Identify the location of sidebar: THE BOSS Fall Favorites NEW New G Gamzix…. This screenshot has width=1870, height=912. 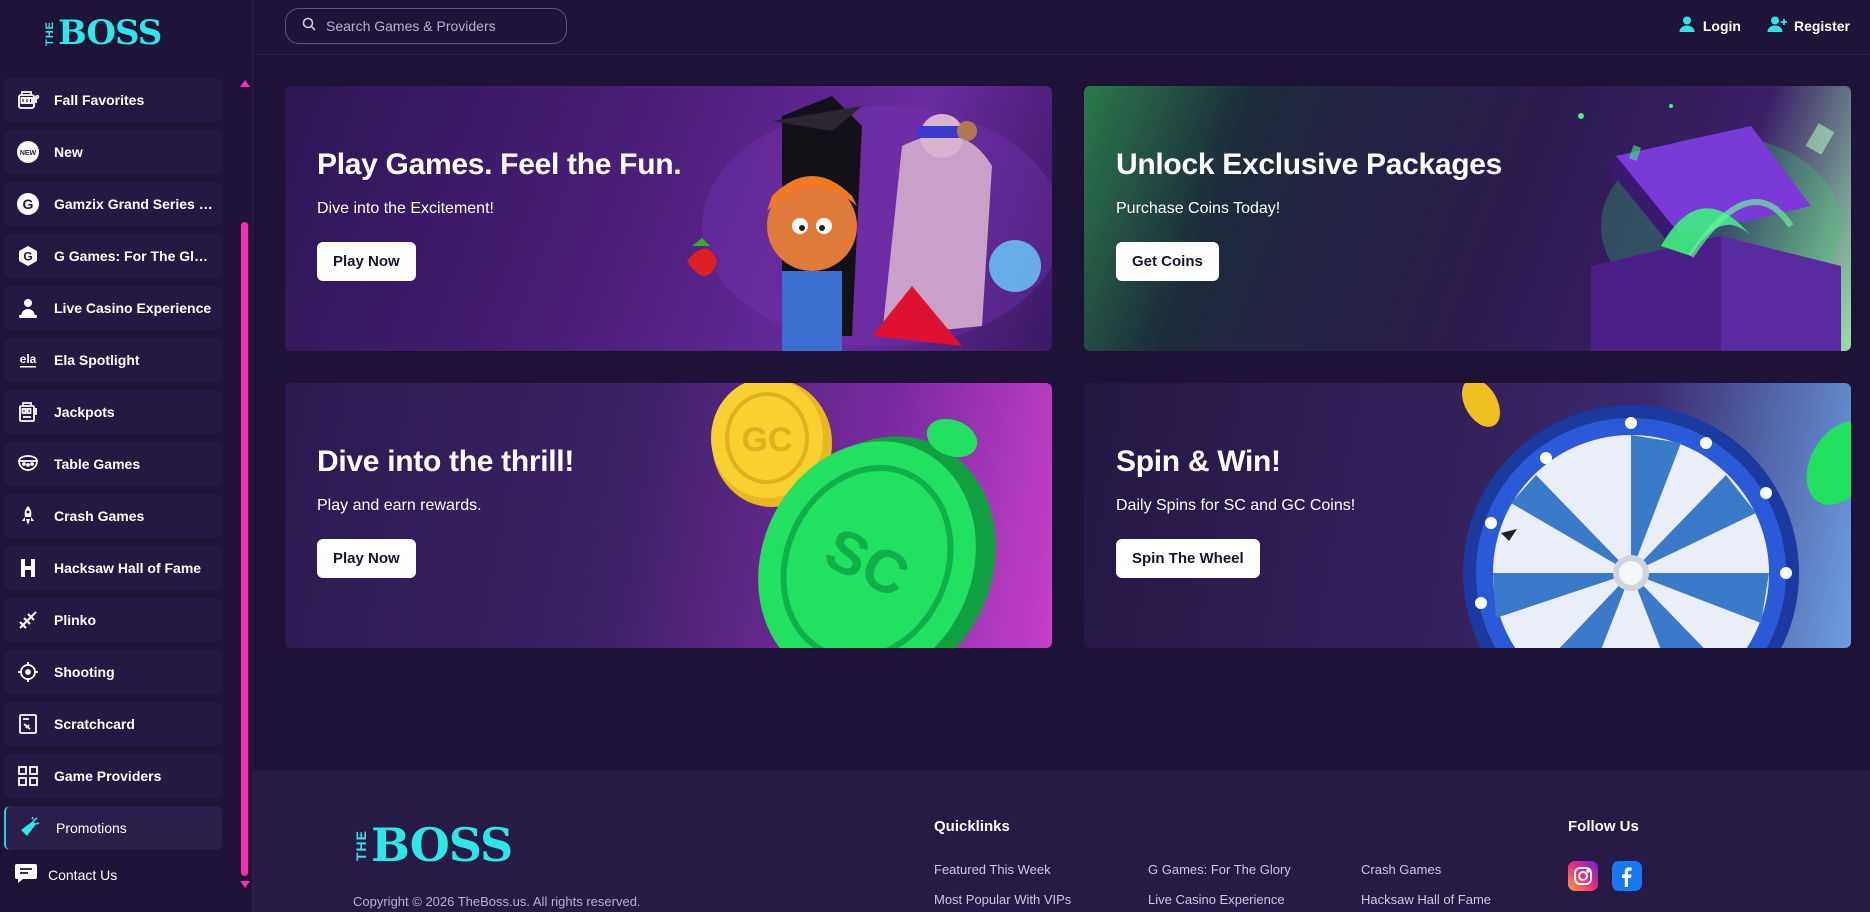
(126, 456).